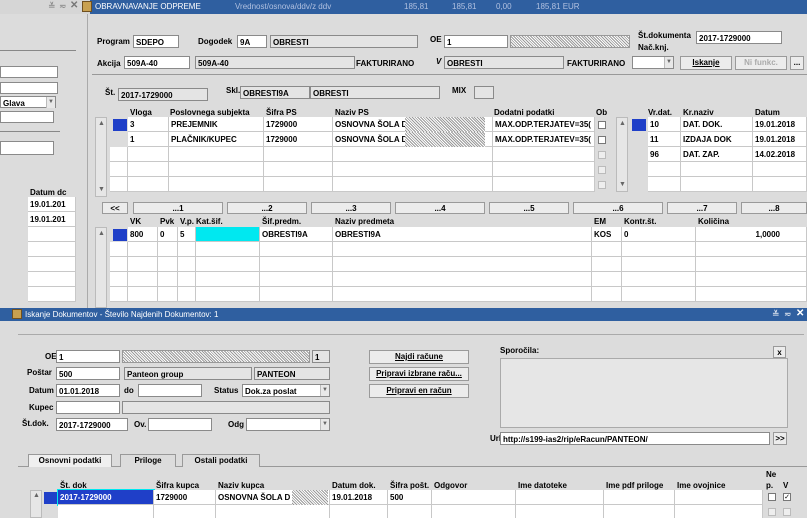 This screenshot has height=518, width=807. I want to click on subjects-row-3-naziv, so click(413, 154).